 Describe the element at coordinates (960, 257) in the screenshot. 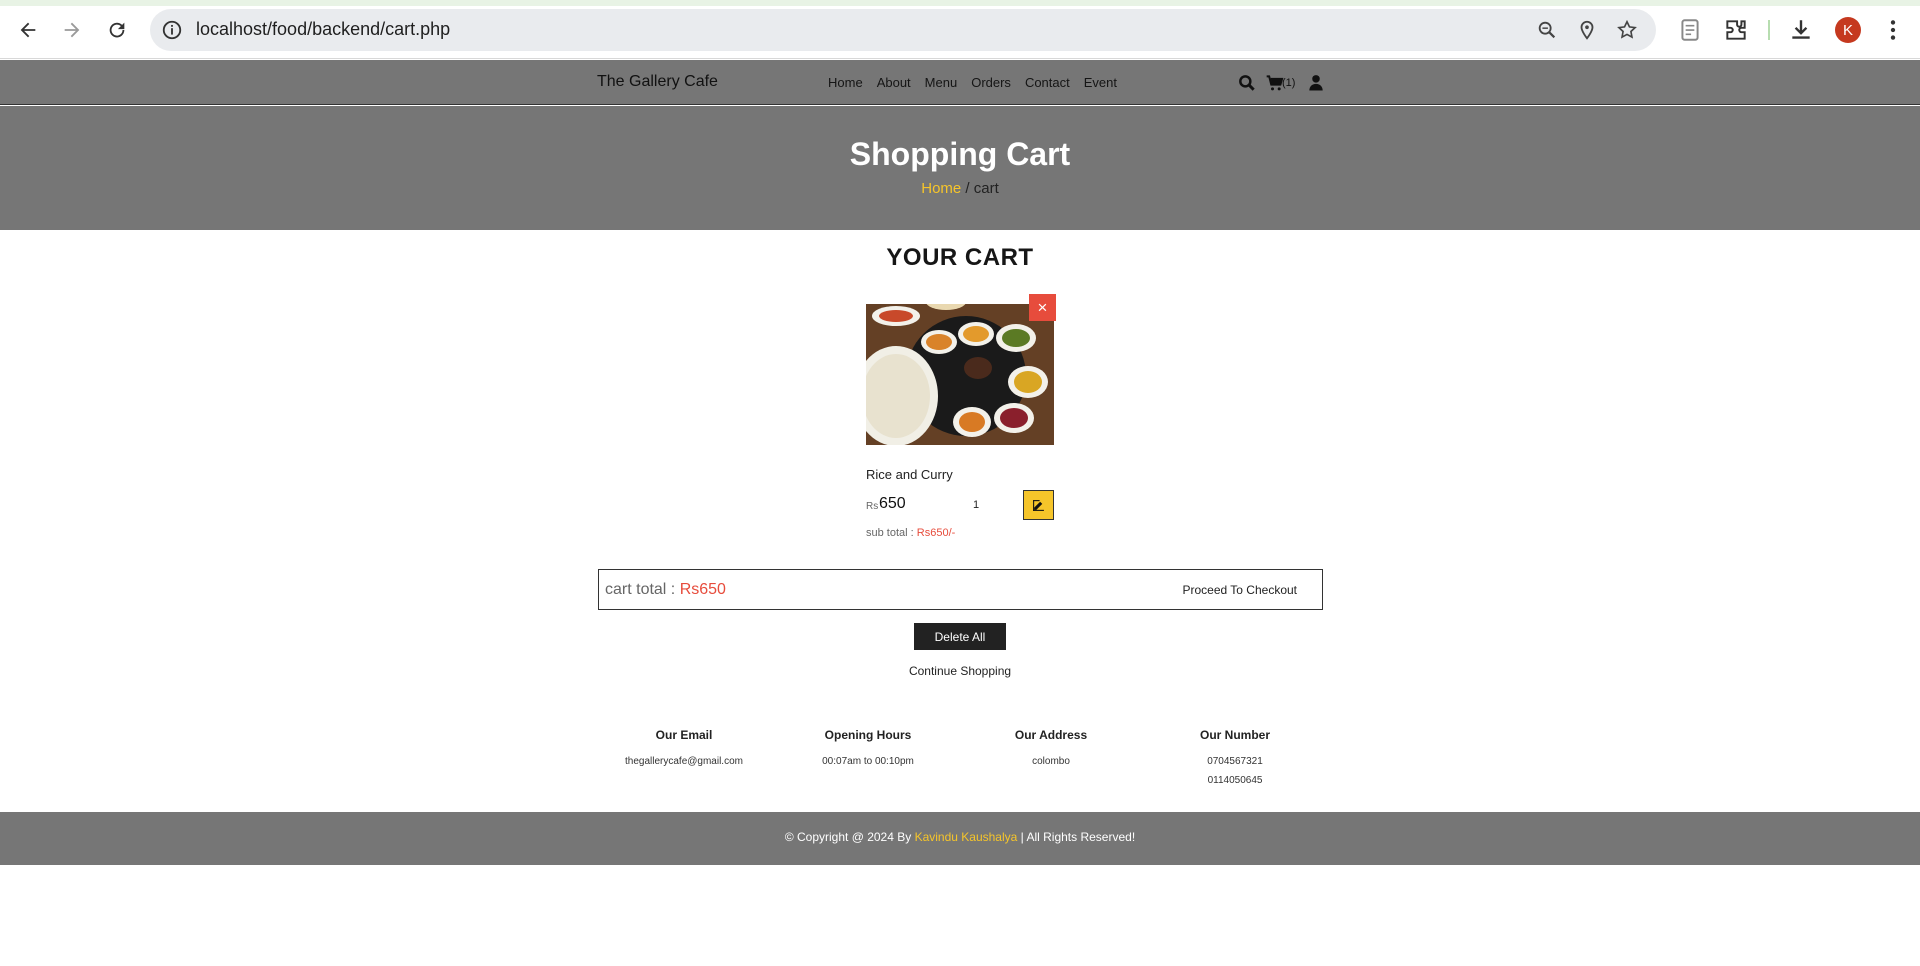

I see `cart-heading: YOUR CART` at that location.